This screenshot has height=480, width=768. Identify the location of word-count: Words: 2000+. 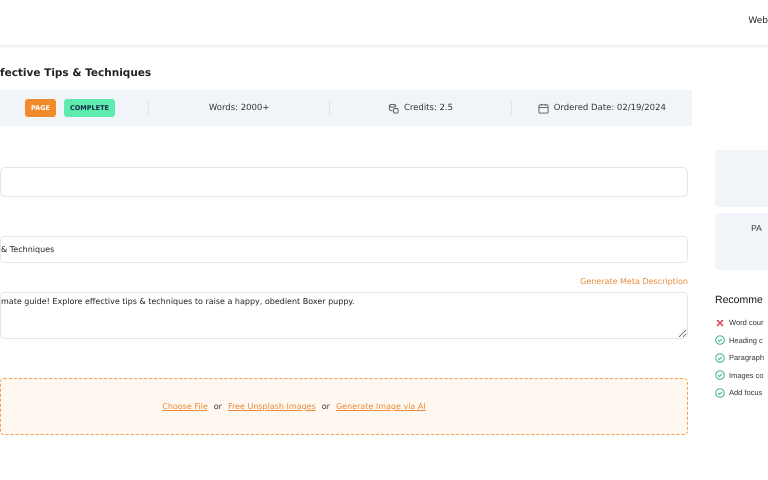
(239, 108).